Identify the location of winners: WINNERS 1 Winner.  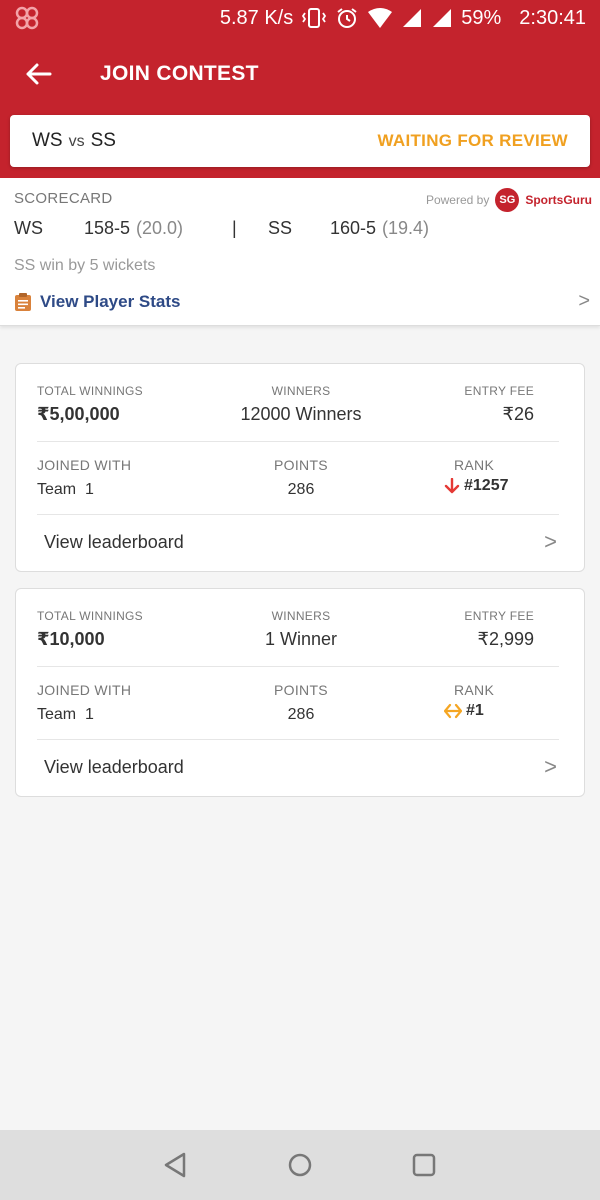
(301, 629).